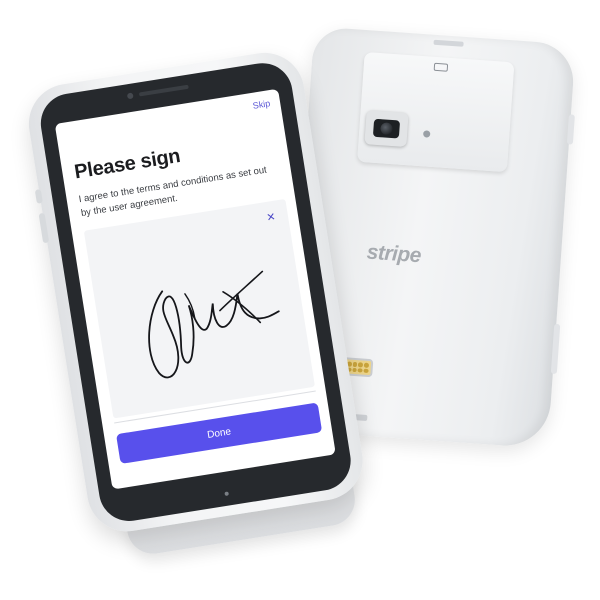  What do you see at coordinates (38, 196) in the screenshot?
I see `side-key-small` at bounding box center [38, 196].